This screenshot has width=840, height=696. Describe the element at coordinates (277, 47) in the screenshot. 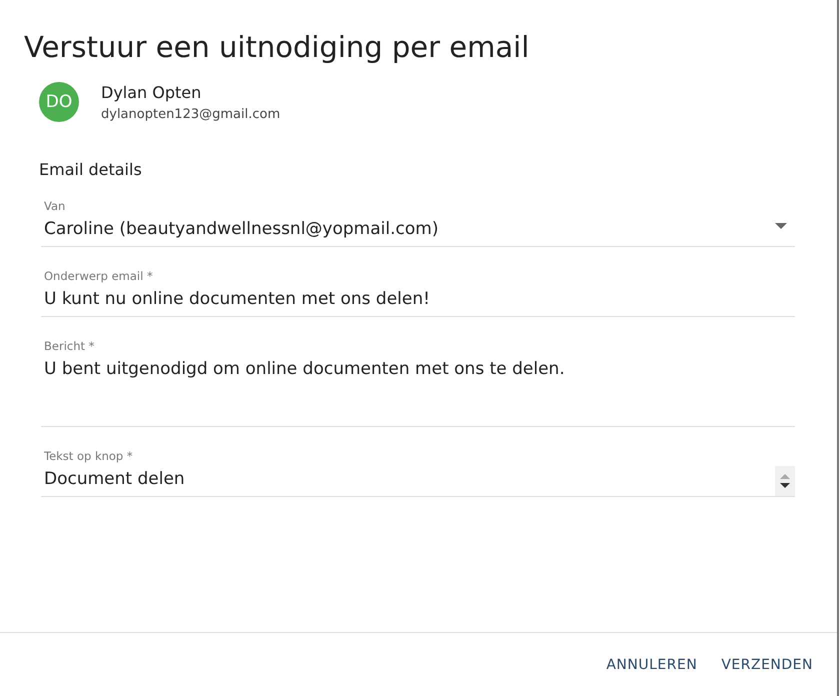

I see `dialog-title: Verstuur een uitnodiging per email` at that location.